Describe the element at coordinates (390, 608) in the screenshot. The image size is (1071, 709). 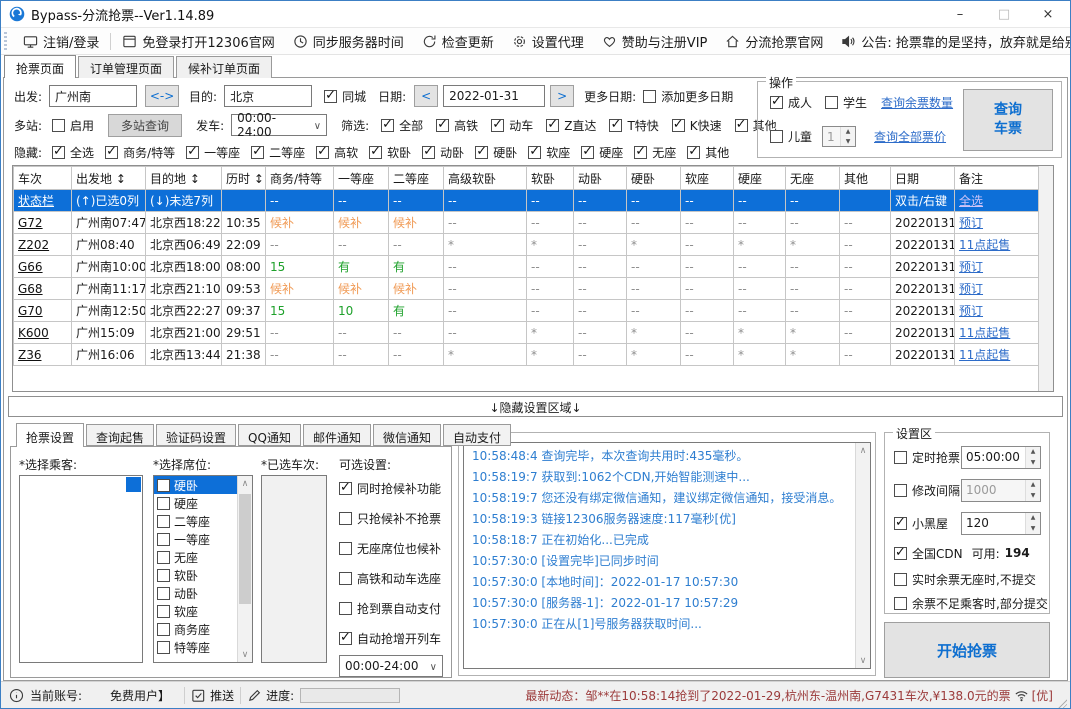
I see `grab-option-5: 抢到票自动支付` at that location.